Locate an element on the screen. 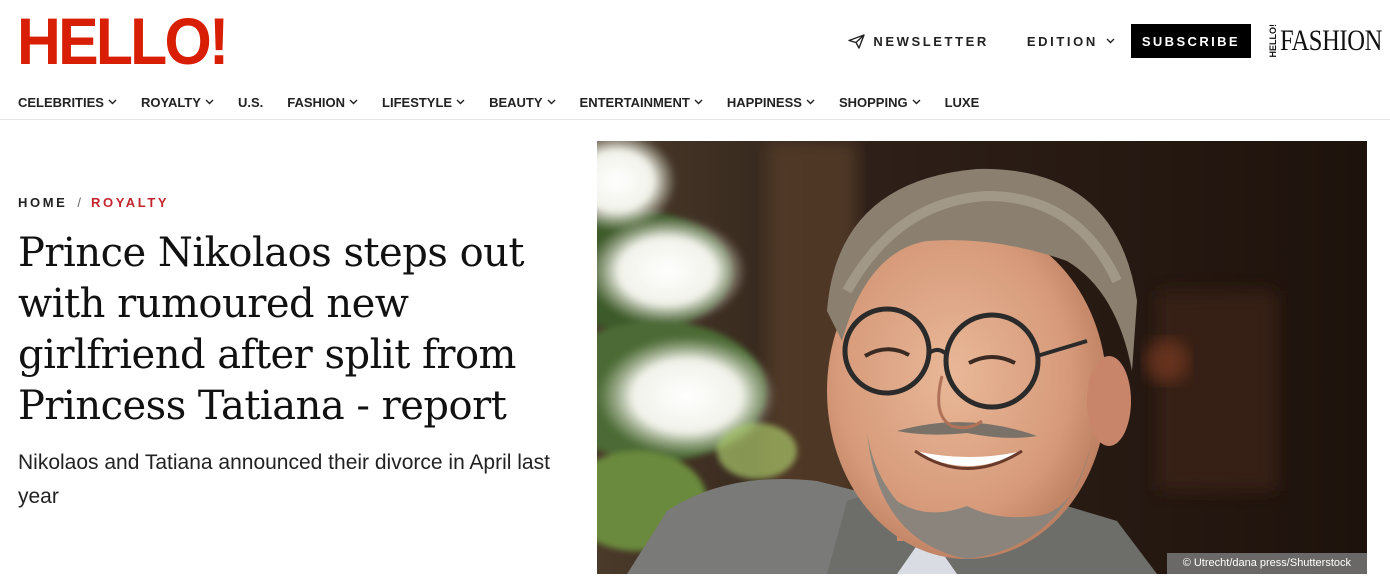 The height and width of the screenshot is (585, 1390). nav-item-label: LUXE is located at coordinates (962, 102).